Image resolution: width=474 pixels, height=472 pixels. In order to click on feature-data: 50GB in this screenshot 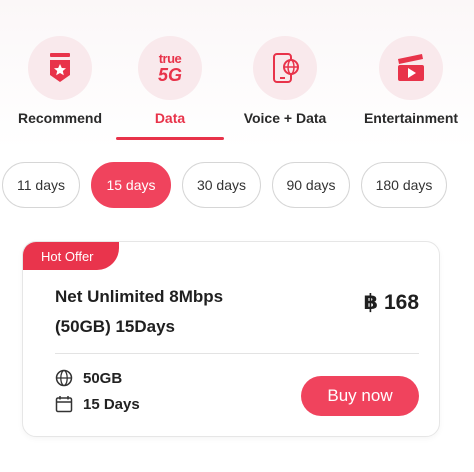, I will do `click(88, 378)`.